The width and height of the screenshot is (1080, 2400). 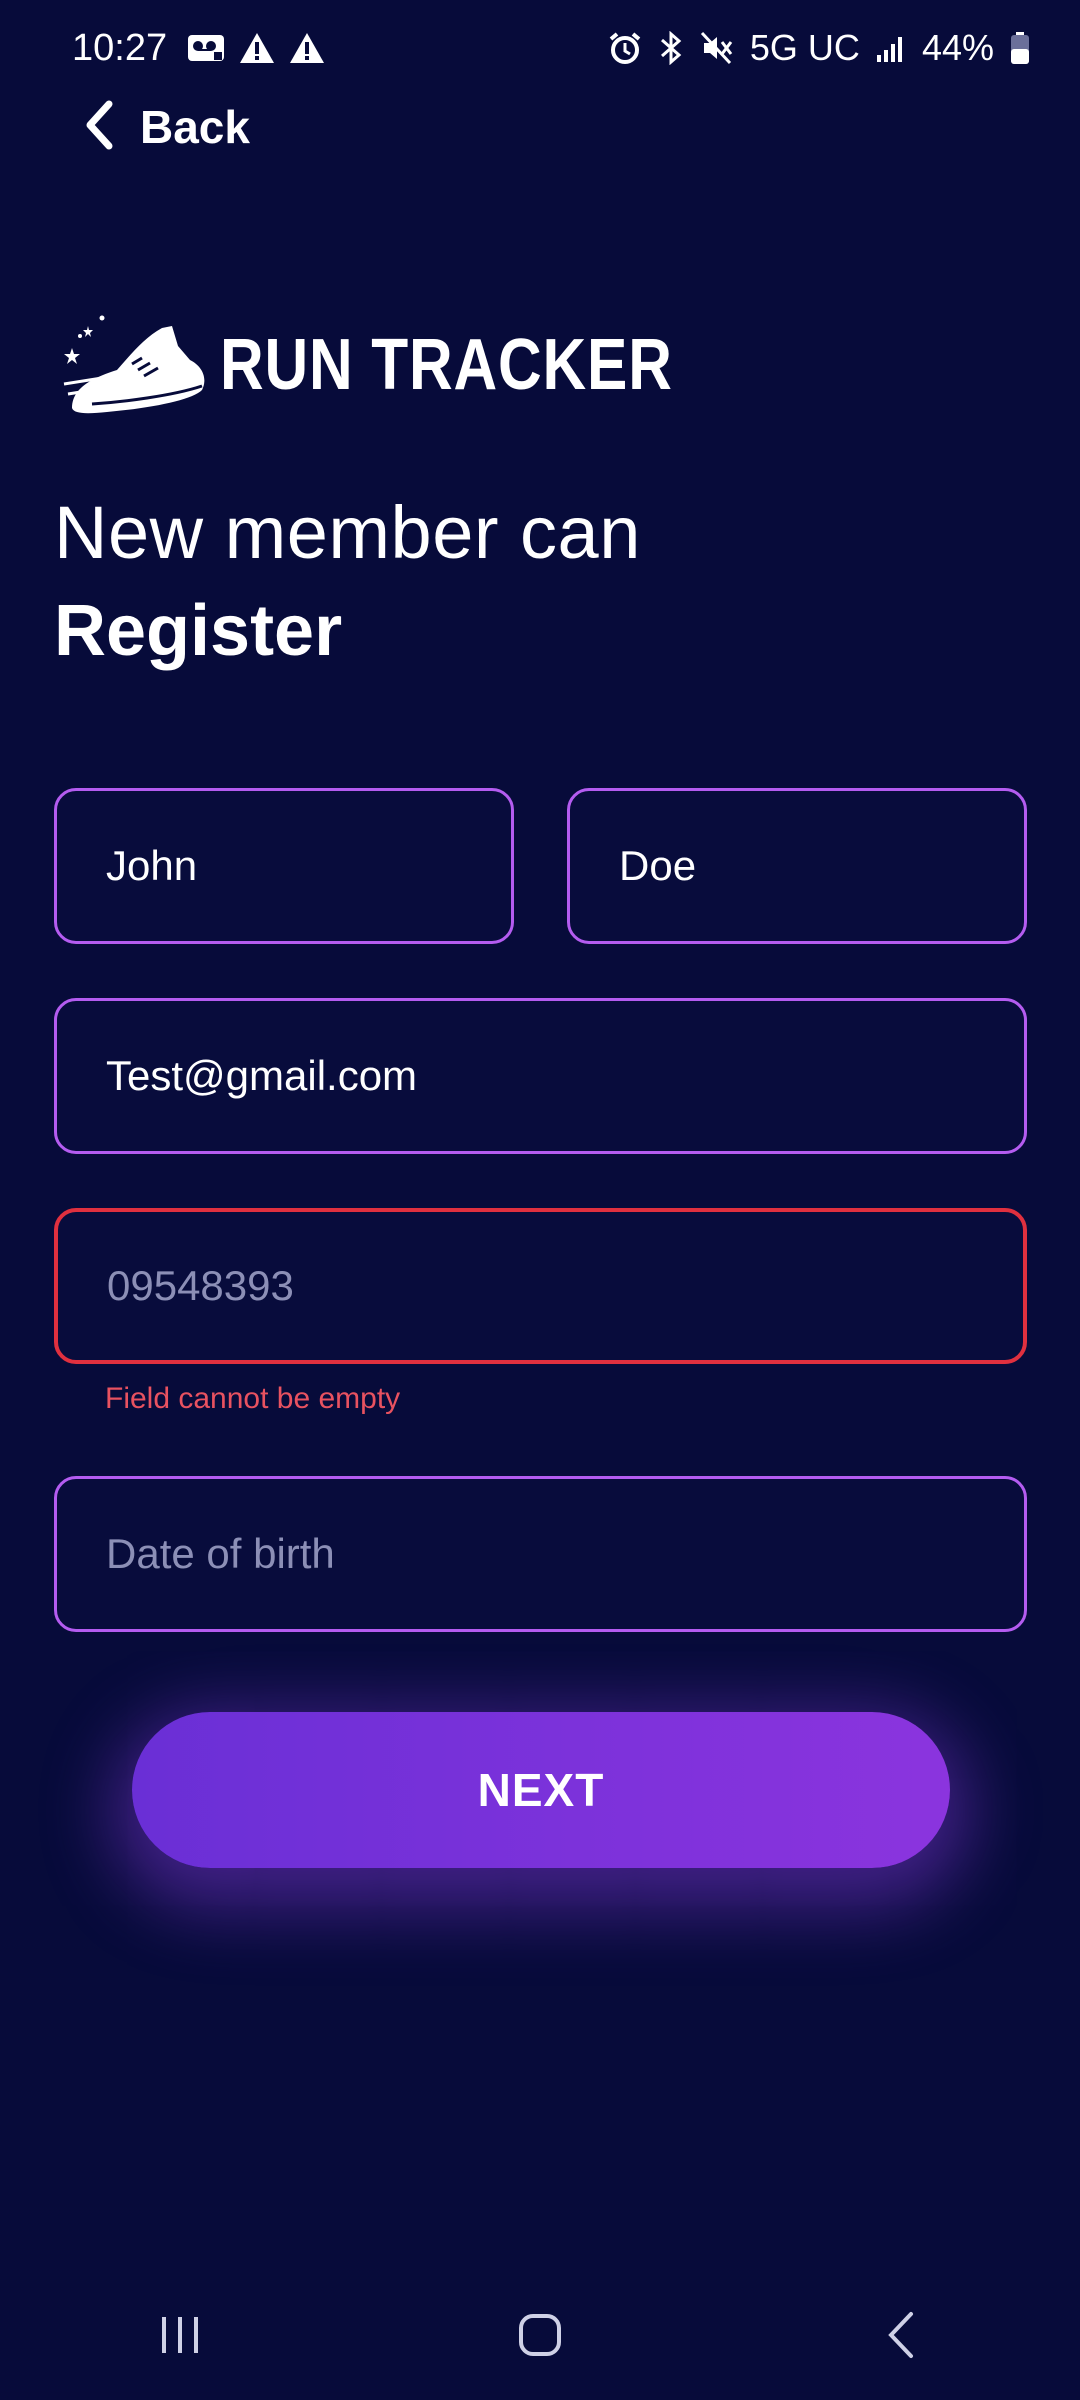 I want to click on status-time: 10:27, so click(x=120, y=47).